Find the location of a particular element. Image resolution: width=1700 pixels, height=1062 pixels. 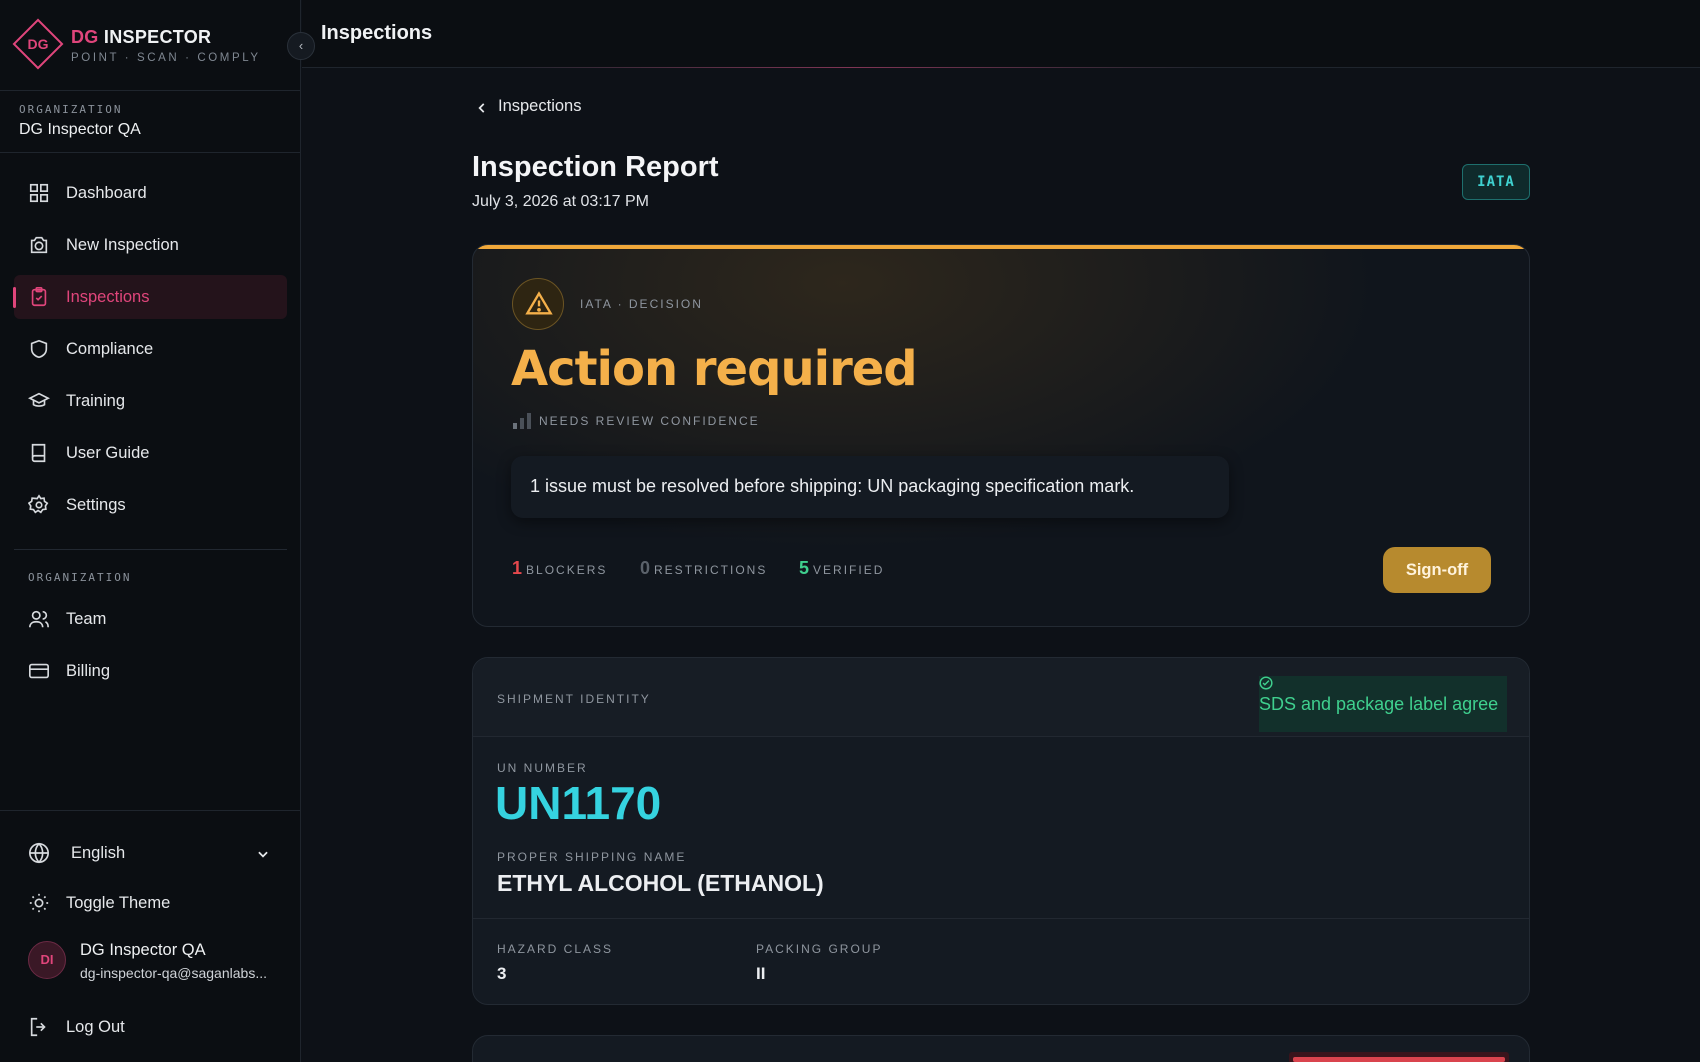

book-icon is located at coordinates (38, 453).